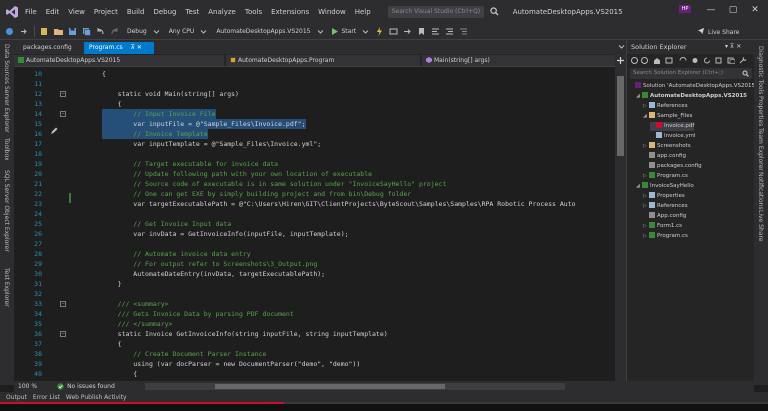 The height and width of the screenshot is (411, 768). Describe the element at coordinates (320, 134) in the screenshot. I see `code-line: 16 // Invoice Template` at that location.